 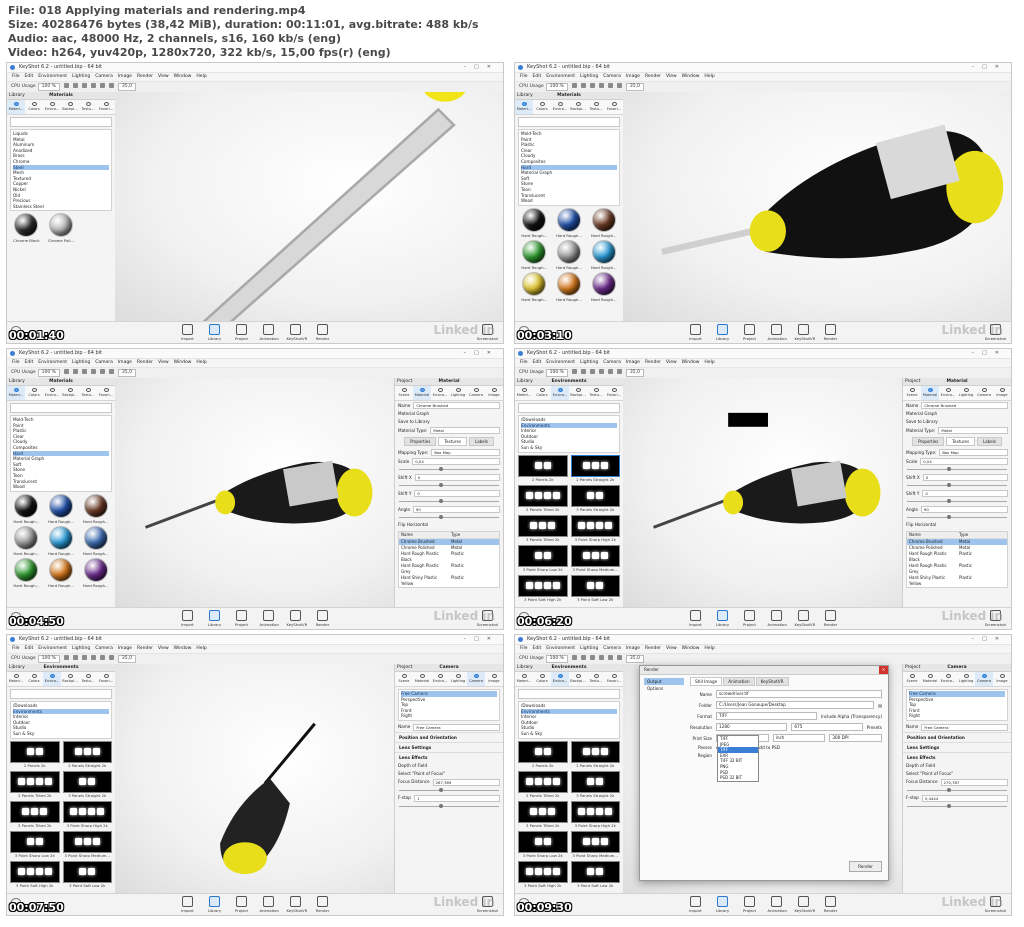 I want to click on list-row: Hard Shiny Plastic Yellow Plastic, so click(x=957, y=581).